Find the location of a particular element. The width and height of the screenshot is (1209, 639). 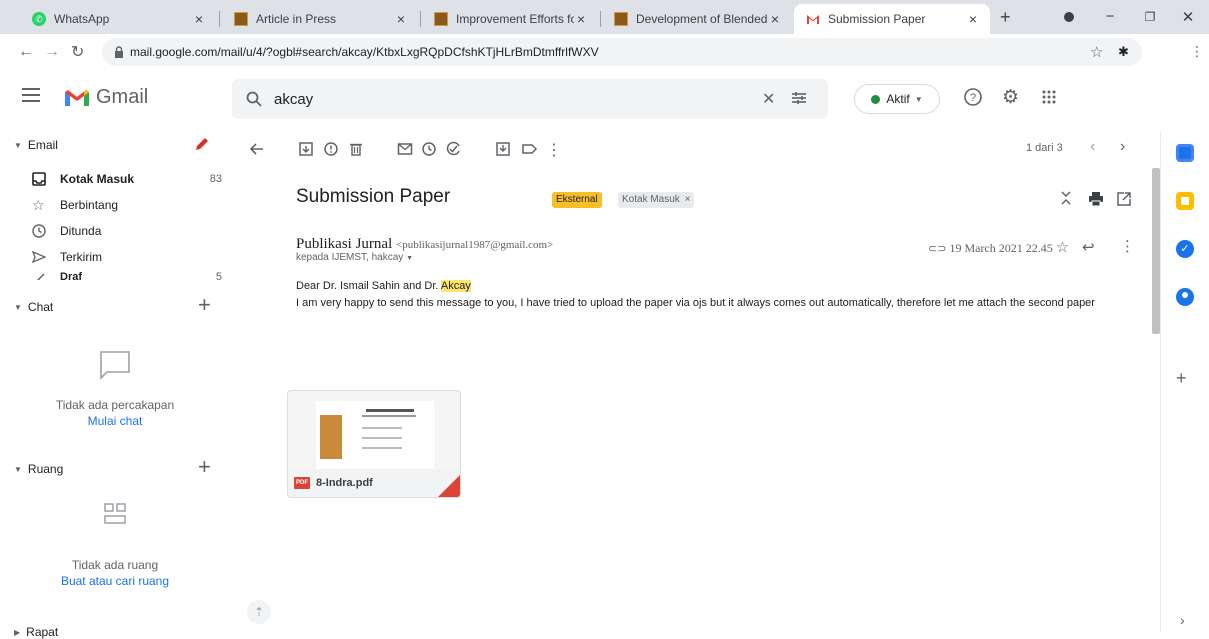

section-rooms-header: ▼ Ruang is located at coordinates (38, 469).